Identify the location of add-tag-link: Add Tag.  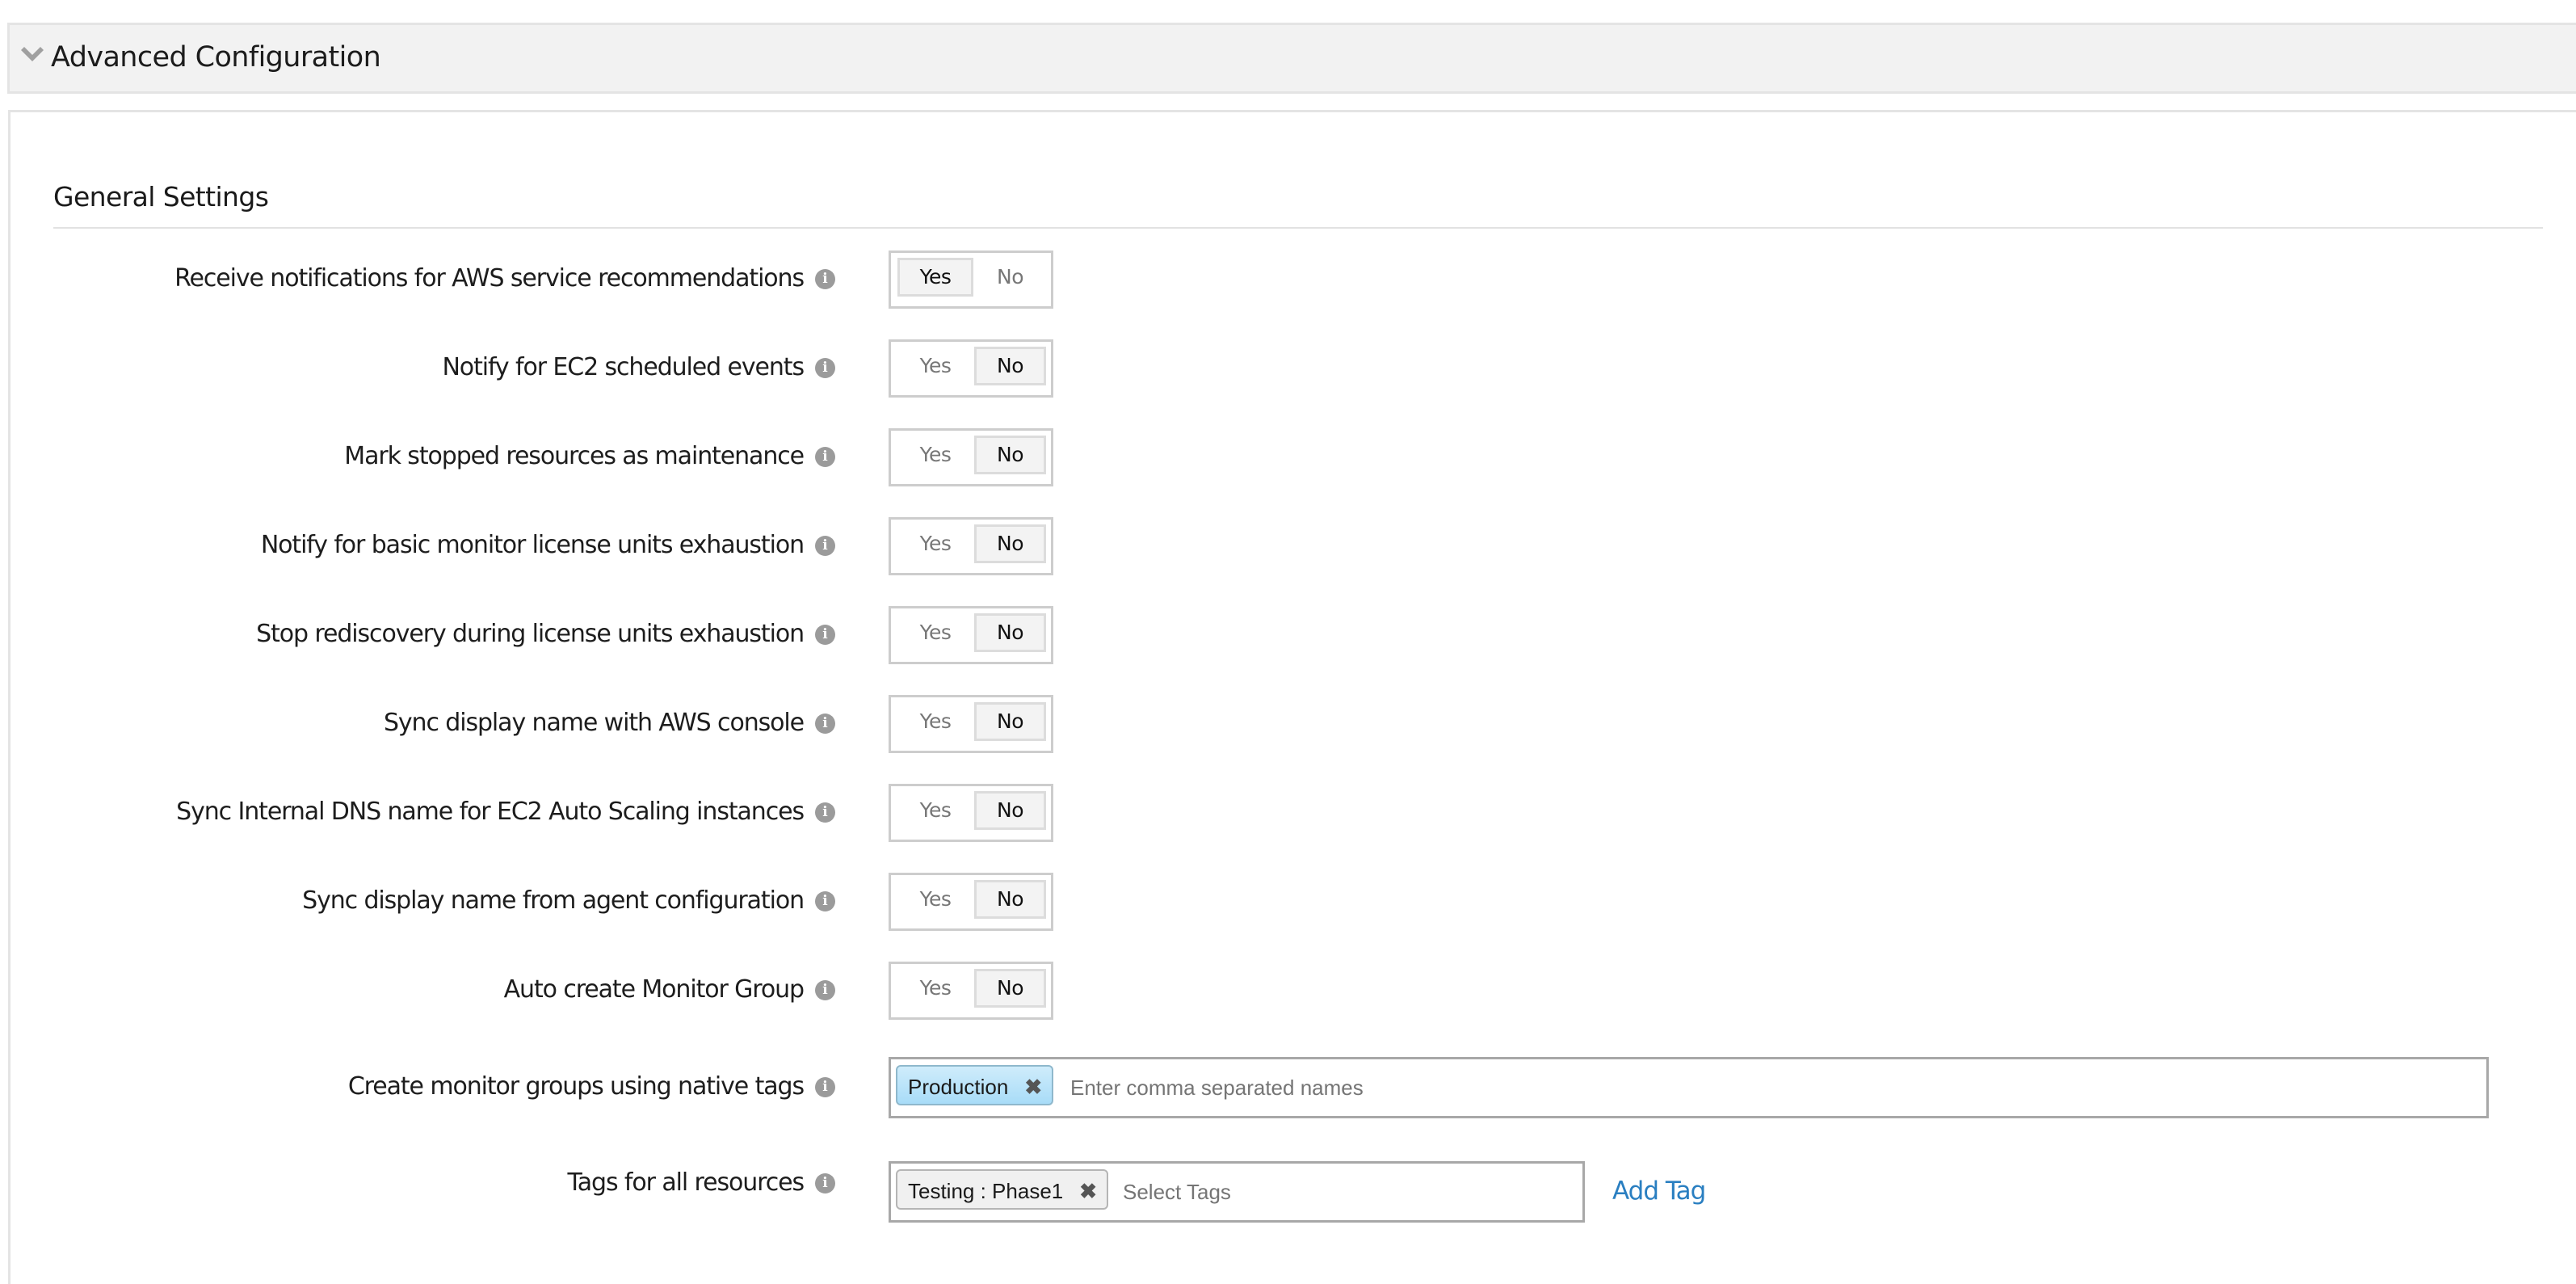
(1659, 1191).